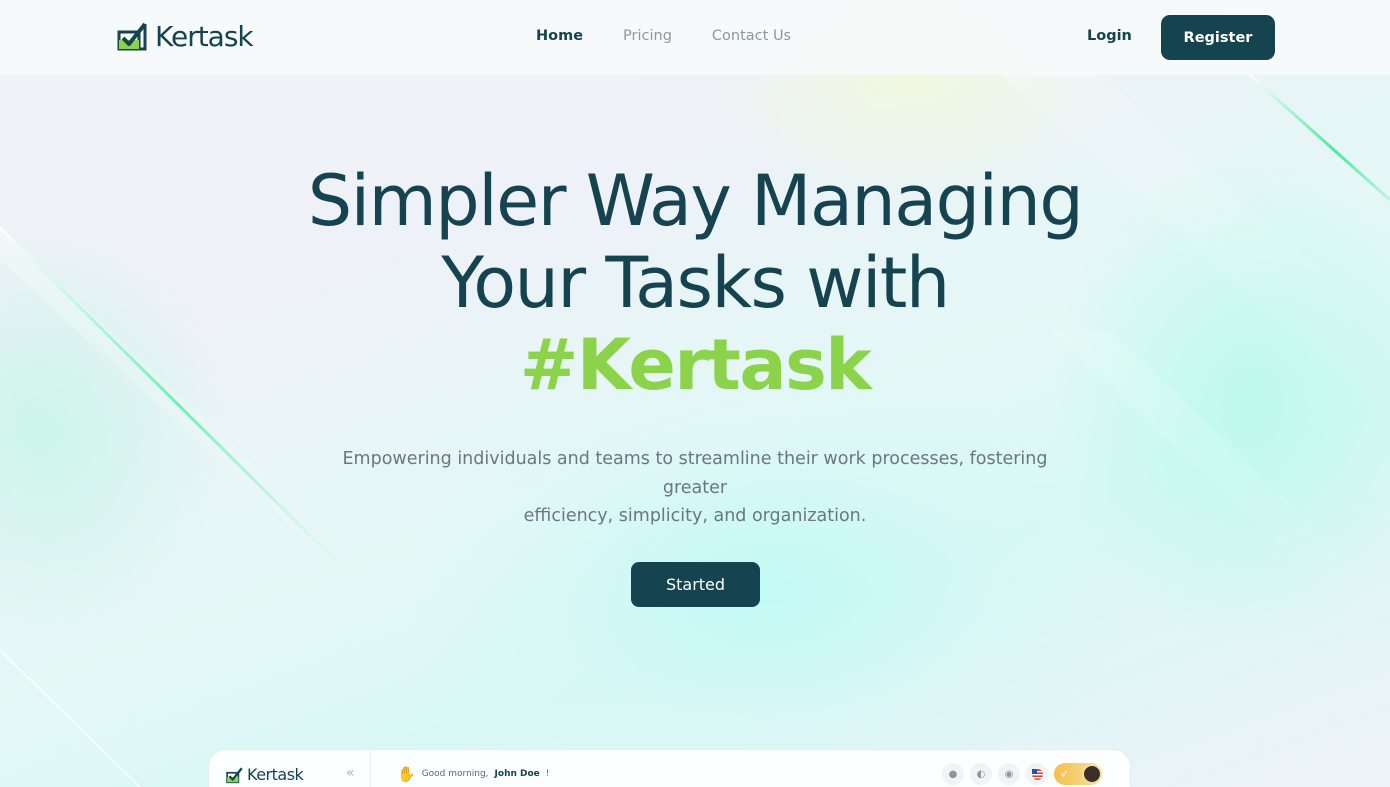 The width and height of the screenshot is (1390, 787). Describe the element at coordinates (1022, 774) in the screenshot. I see `preview-header-icons: ● ◐ ◉ ➶` at that location.